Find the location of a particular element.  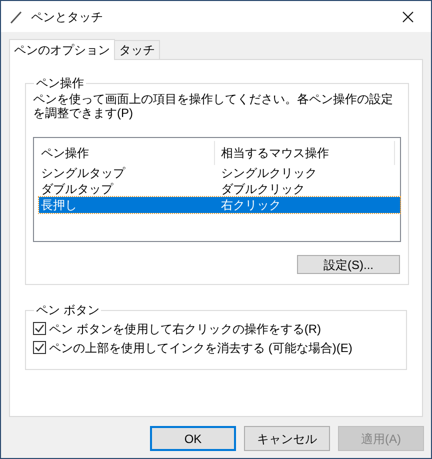

list-cell-text: 右クリック is located at coordinates (250, 205).